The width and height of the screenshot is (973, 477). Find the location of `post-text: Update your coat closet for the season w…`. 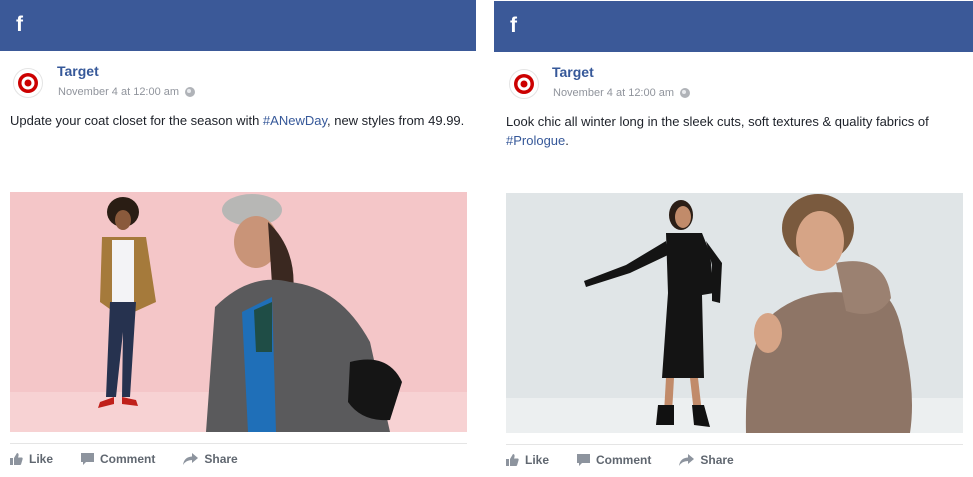

post-text: Update your coat closet for the season w… is located at coordinates (237, 120).